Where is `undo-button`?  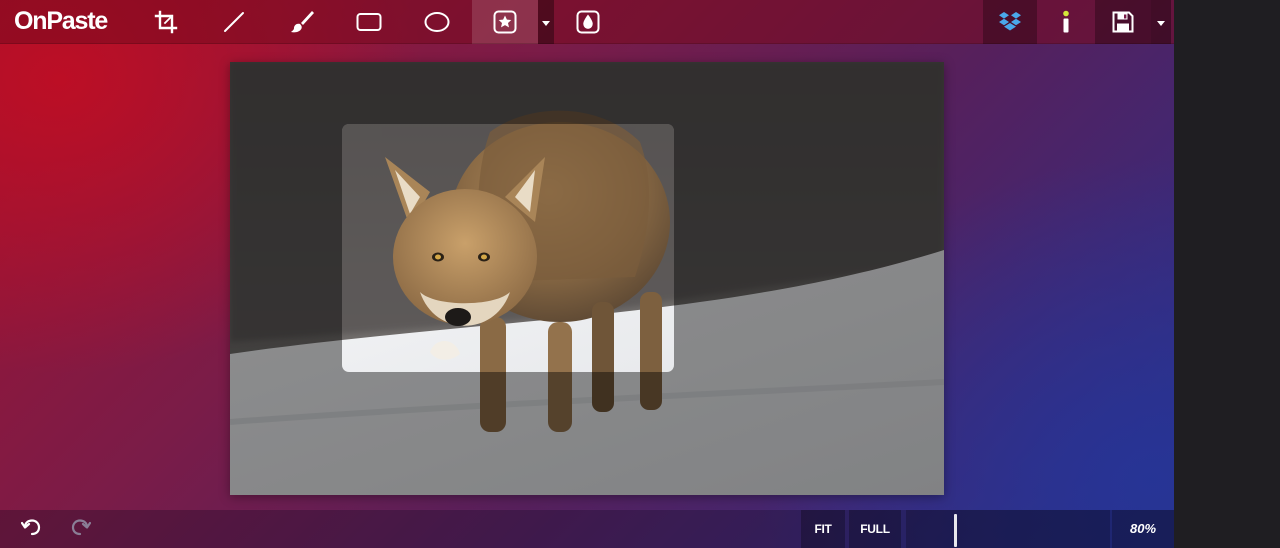 undo-button is located at coordinates (31, 529).